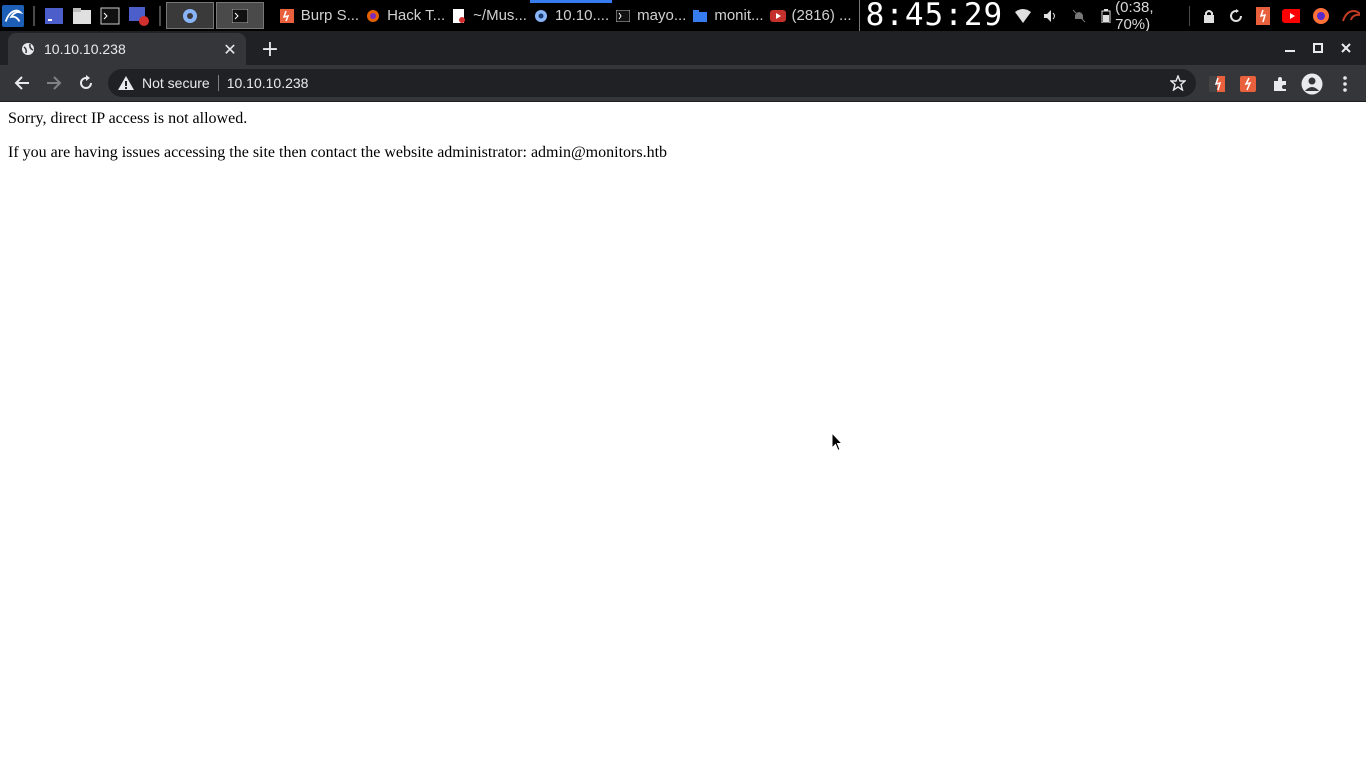 Image resolution: width=1366 pixels, height=768 pixels. What do you see at coordinates (268, 83) in the screenshot?
I see `url-text: 10.10.10.238` at bounding box center [268, 83].